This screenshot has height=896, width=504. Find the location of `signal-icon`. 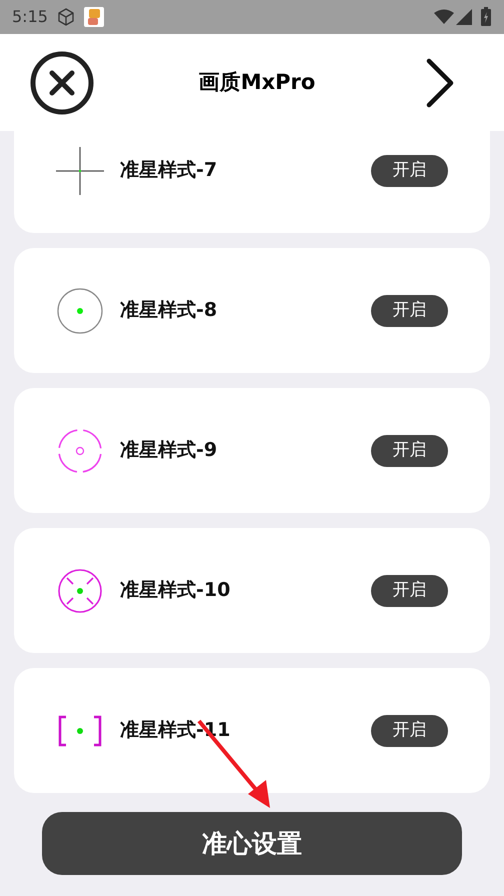

signal-icon is located at coordinates (464, 17).